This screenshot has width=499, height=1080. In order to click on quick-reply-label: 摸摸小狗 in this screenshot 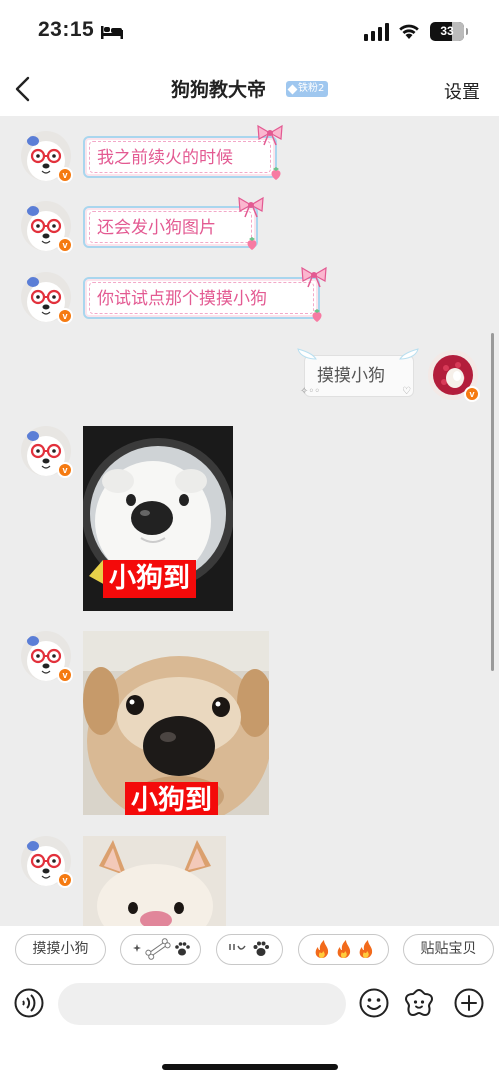, I will do `click(60, 949)`.